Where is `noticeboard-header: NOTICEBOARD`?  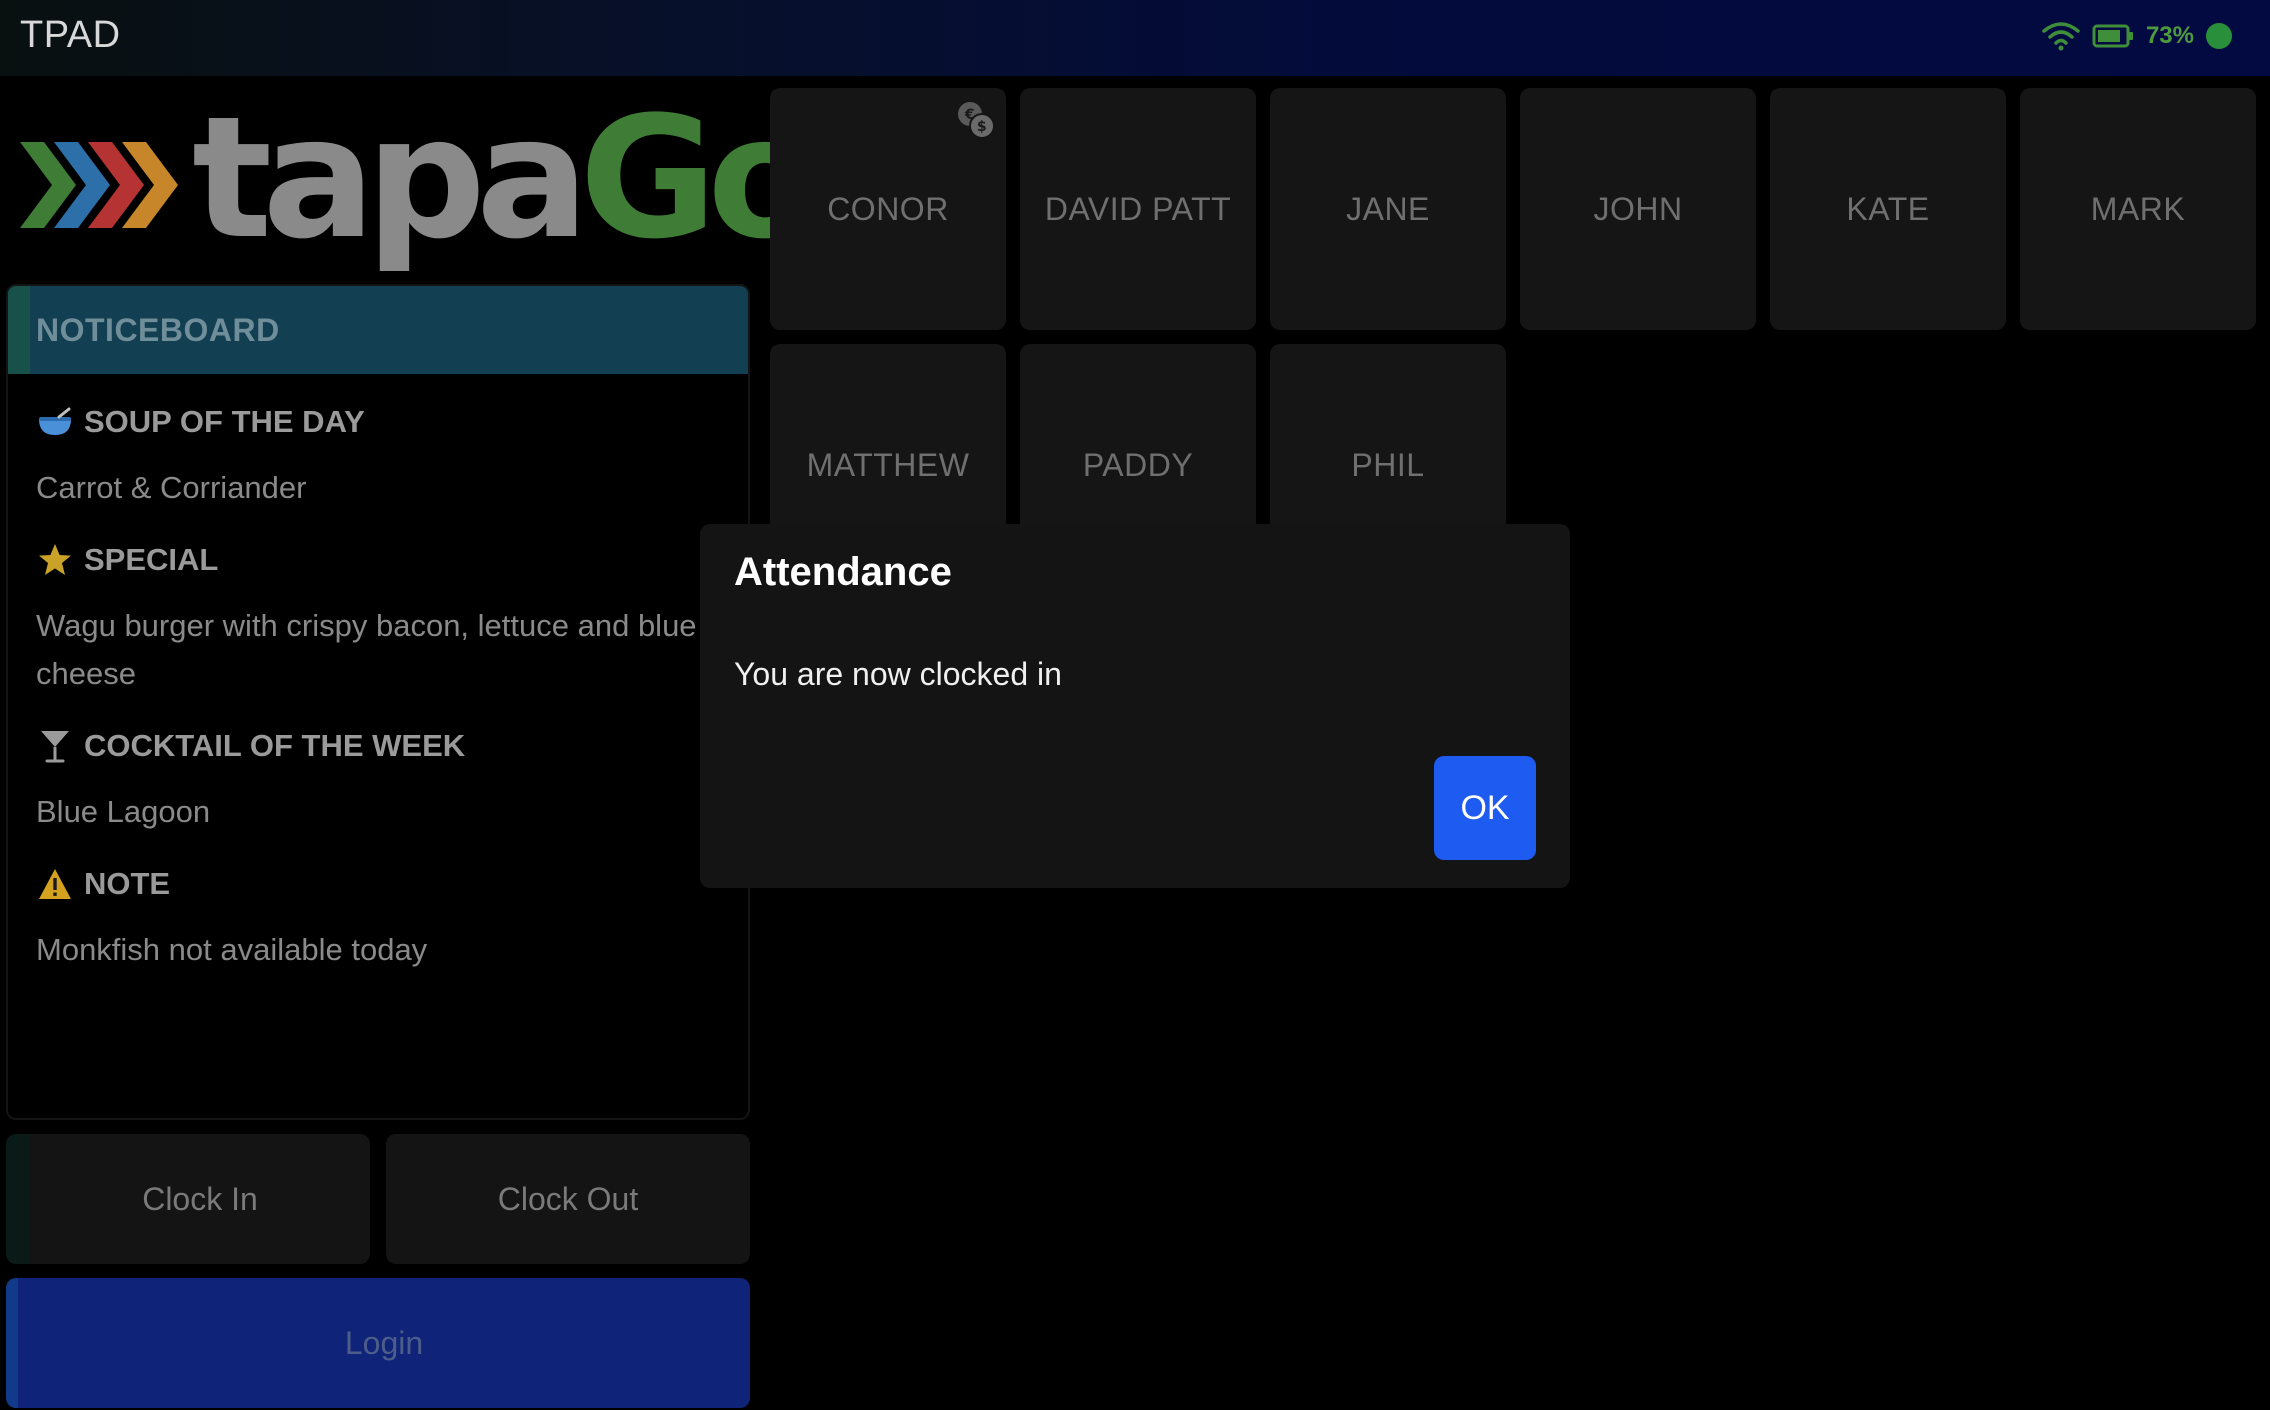 noticeboard-header: NOTICEBOARD is located at coordinates (378, 330).